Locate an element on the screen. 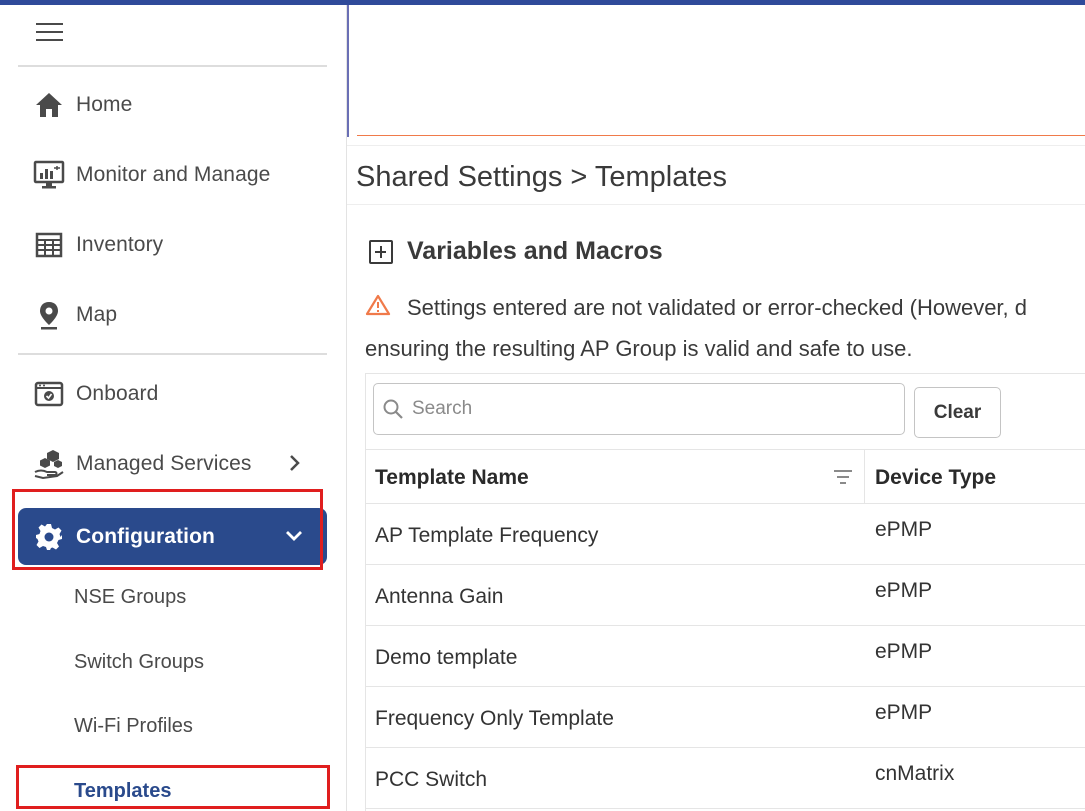  sidebar-item-inventory: Inventory is located at coordinates (172, 245).